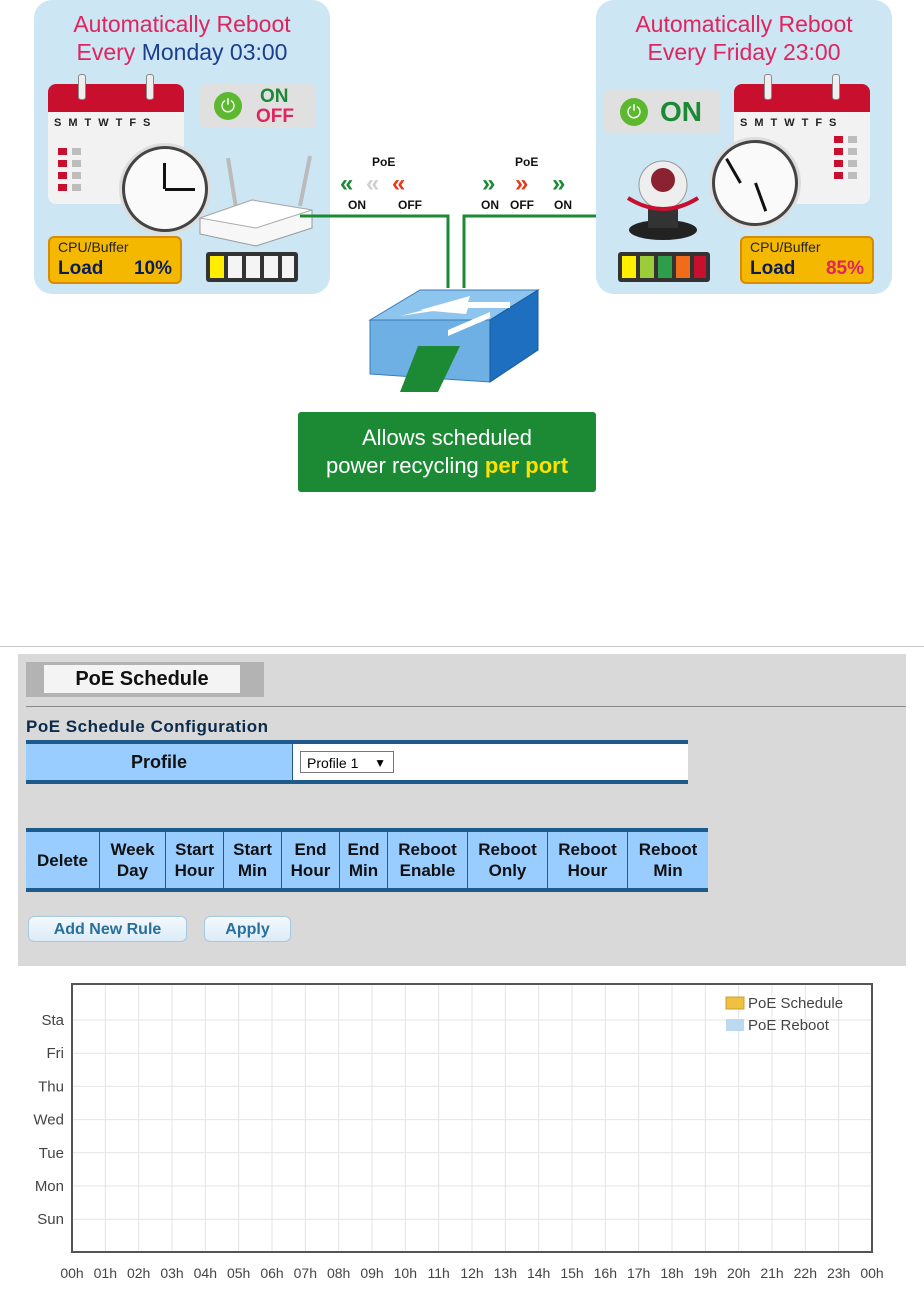 The height and width of the screenshot is (1301, 924). What do you see at coordinates (333, 763) in the screenshot?
I see `profile-select-value: Profile 1` at bounding box center [333, 763].